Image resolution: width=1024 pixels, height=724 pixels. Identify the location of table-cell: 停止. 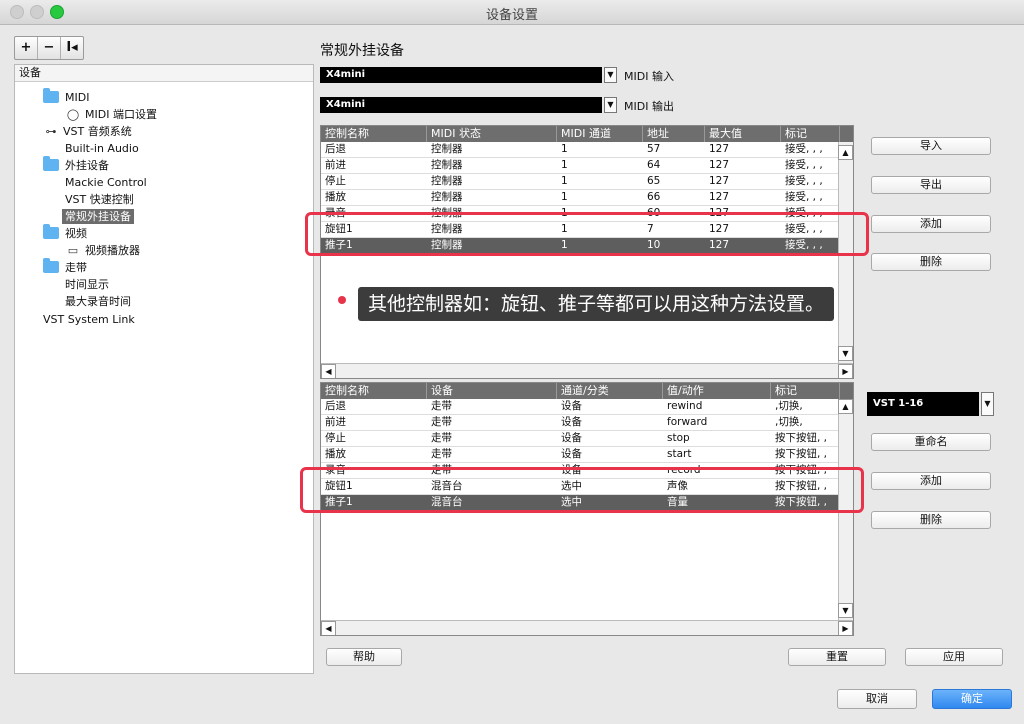
(335, 181).